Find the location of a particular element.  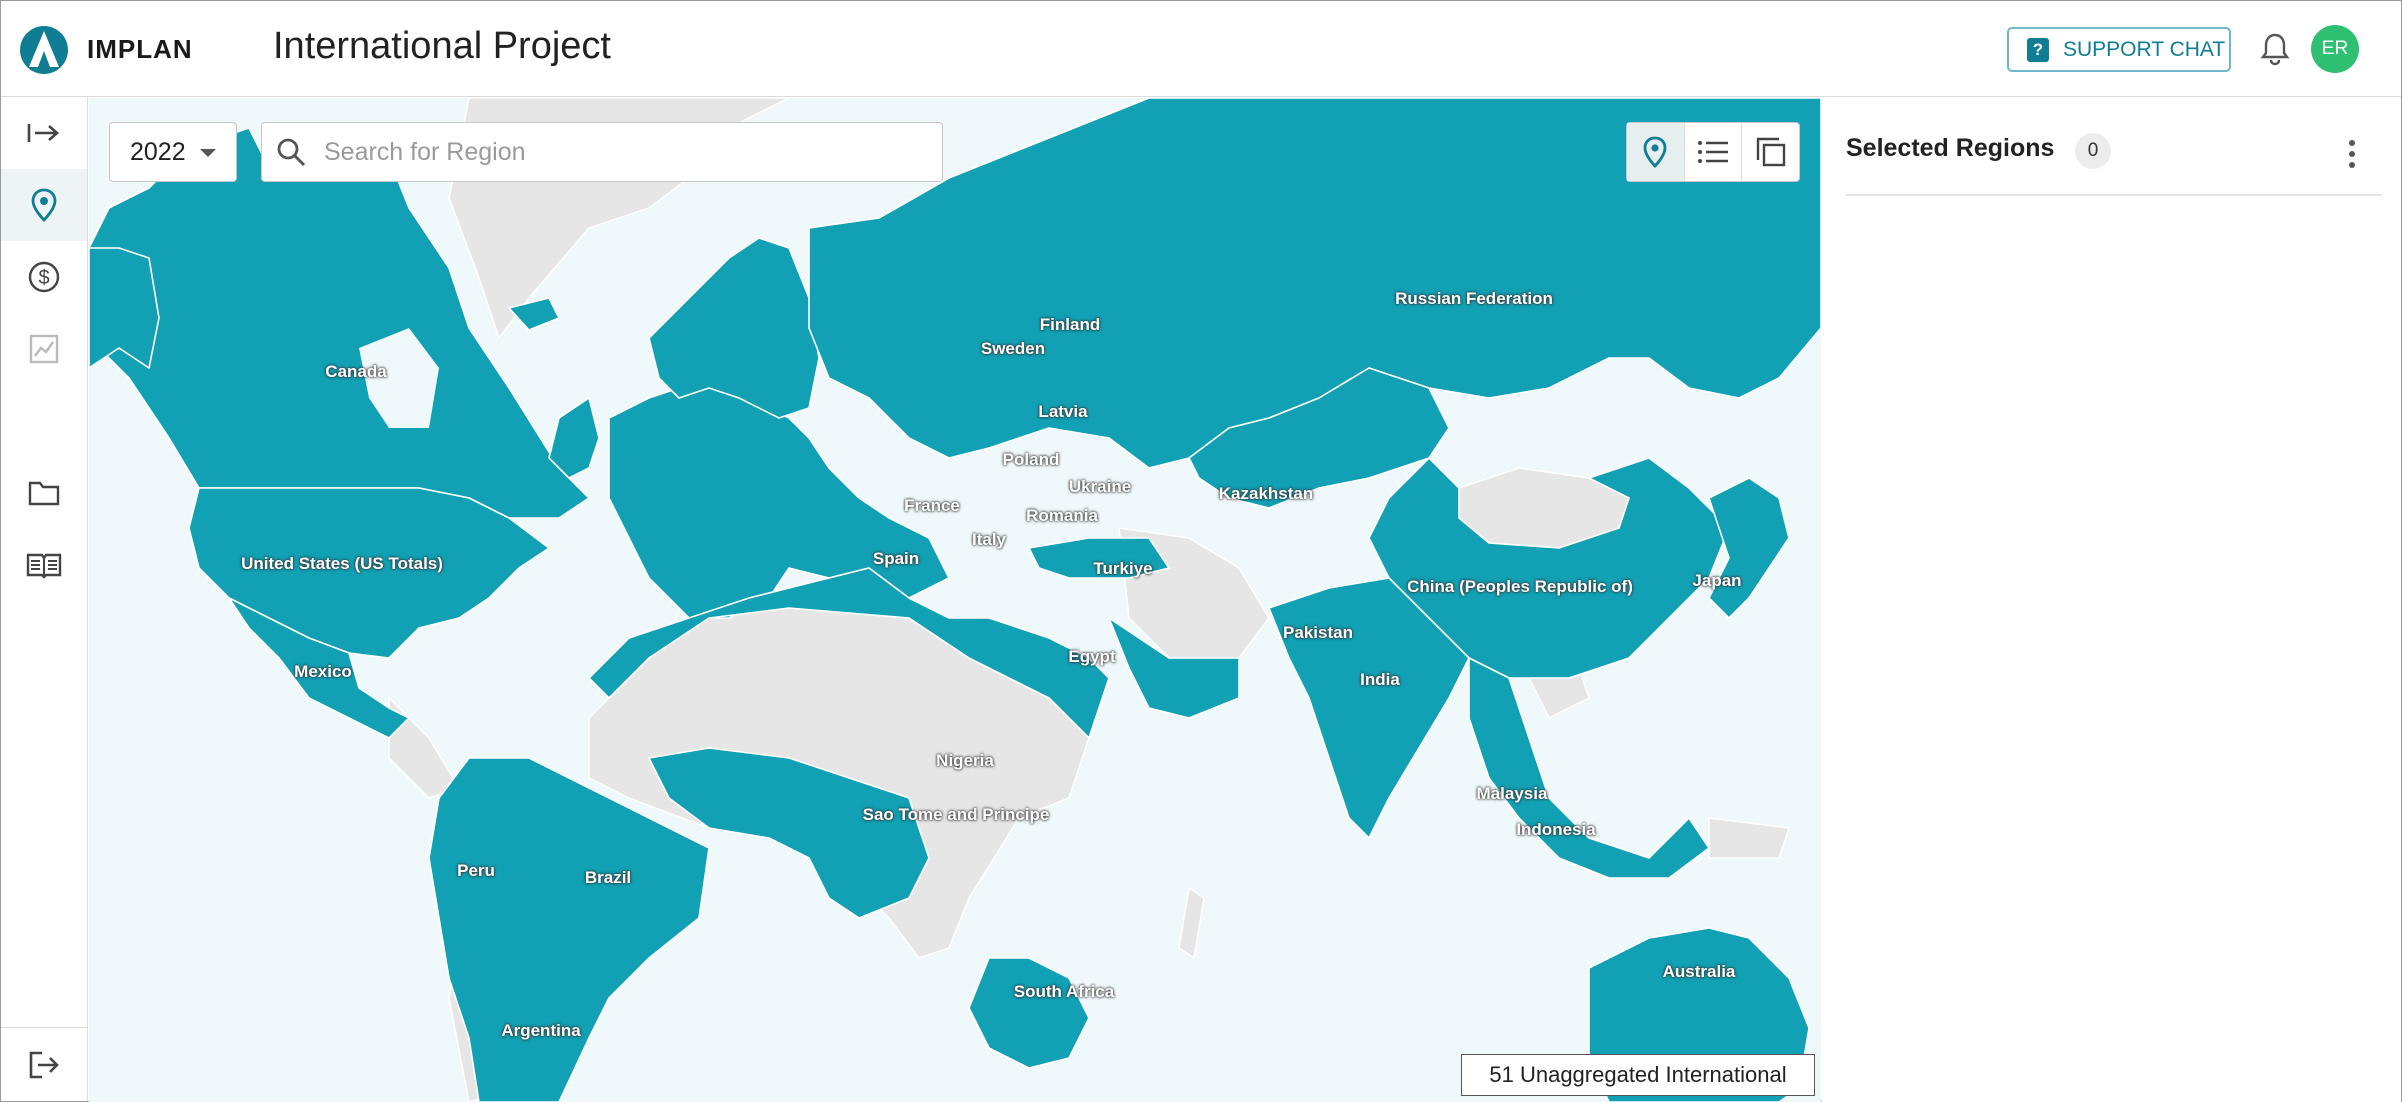

label-russia: Russian Federation is located at coordinates (1474, 298).